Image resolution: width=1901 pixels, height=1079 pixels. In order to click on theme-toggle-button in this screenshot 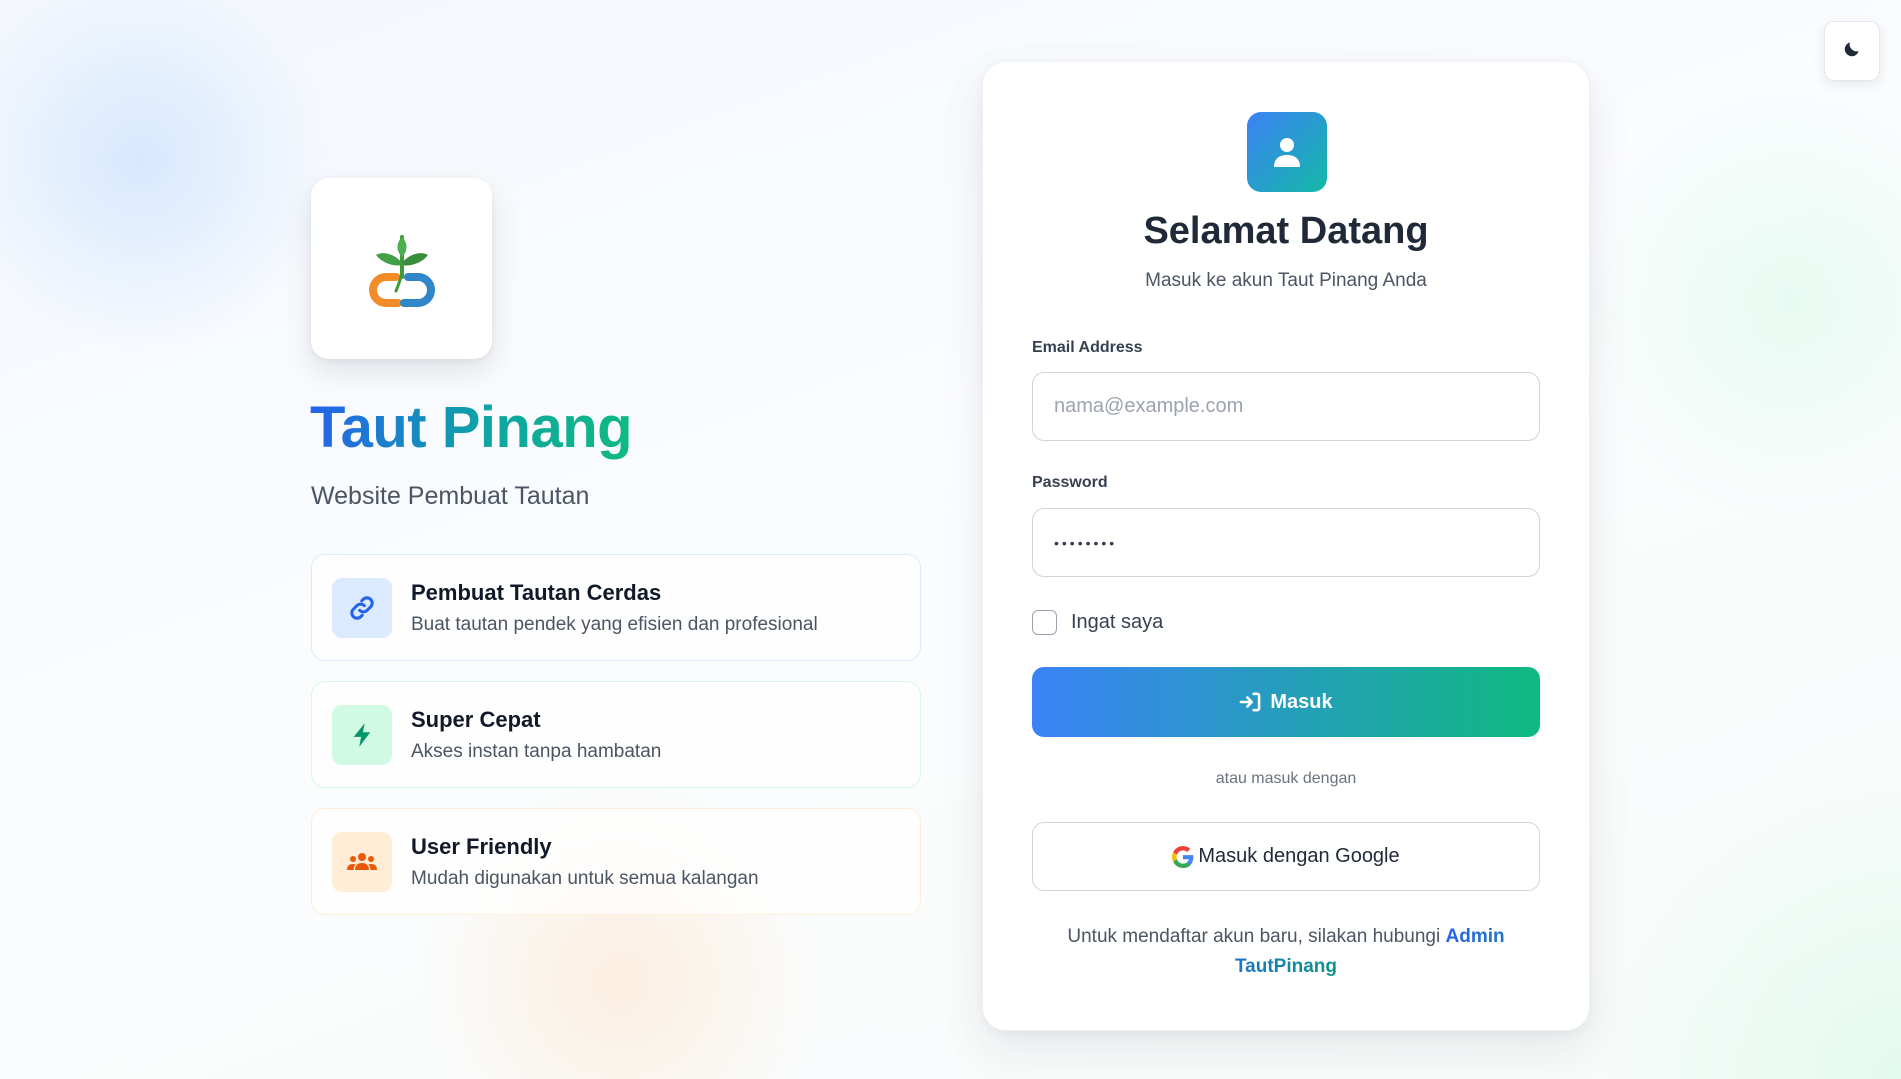, I will do `click(1852, 51)`.